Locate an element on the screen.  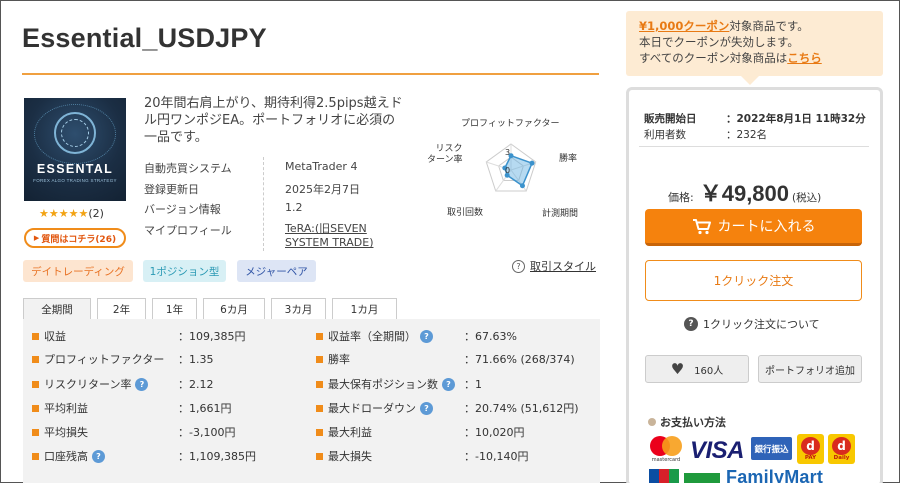
stat-value: ：67.63% is located at coordinates (490, 336).